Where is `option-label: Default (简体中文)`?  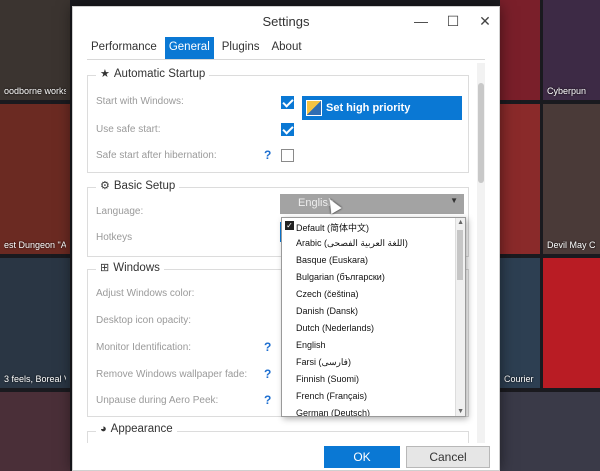 option-label: Default (简体中文) is located at coordinates (333, 228).